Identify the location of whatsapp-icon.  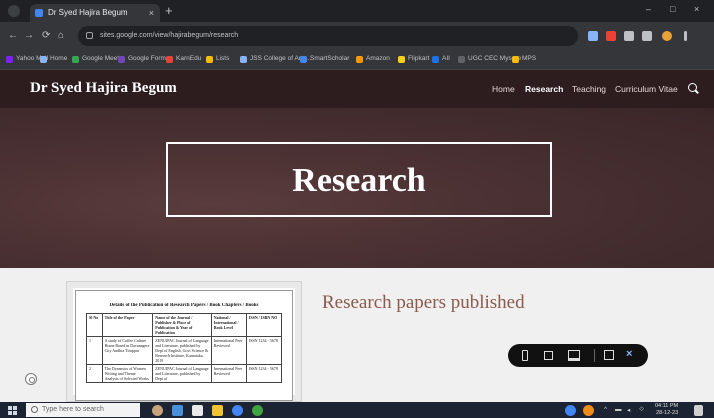
(257, 410).